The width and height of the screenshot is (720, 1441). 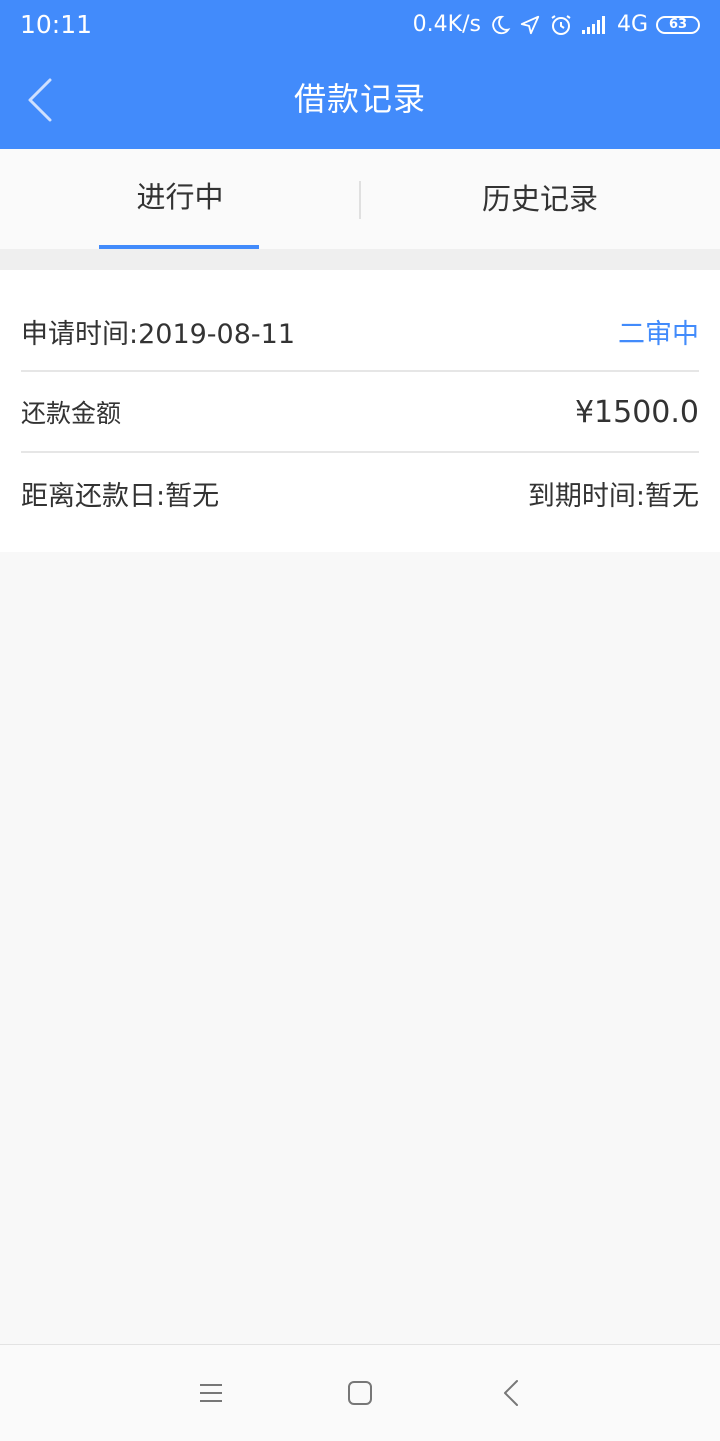 I want to click on section-gap, so click(x=360, y=259).